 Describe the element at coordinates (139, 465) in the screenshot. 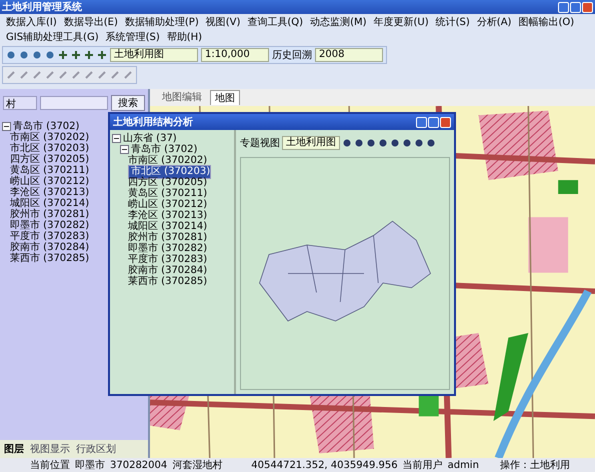

I see `location-code: 370282004` at that location.